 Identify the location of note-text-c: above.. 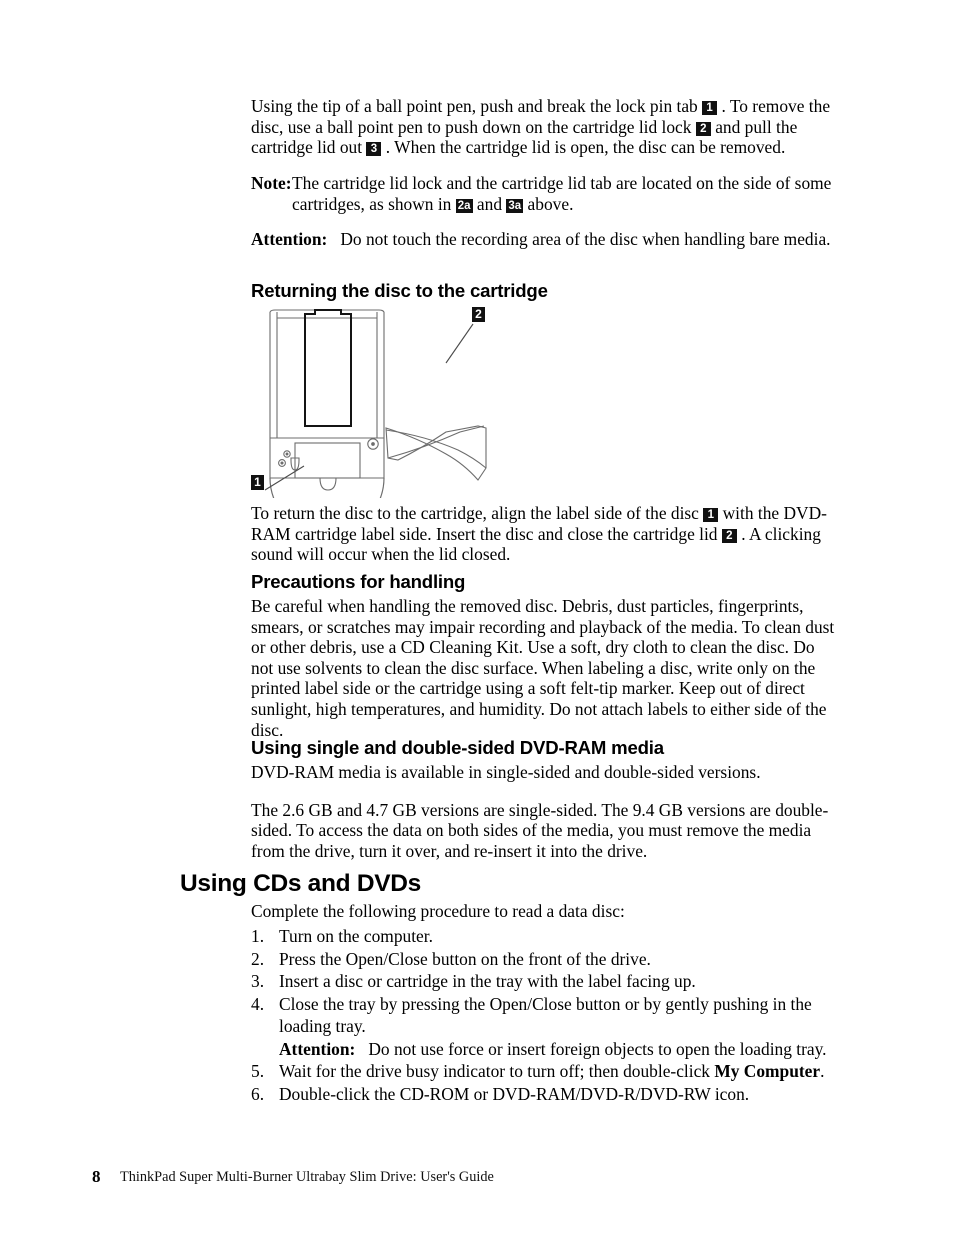
(550, 203).